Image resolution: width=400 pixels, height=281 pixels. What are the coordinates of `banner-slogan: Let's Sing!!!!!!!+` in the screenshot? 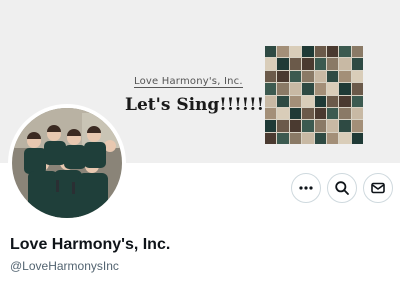 It's located at (205, 105).